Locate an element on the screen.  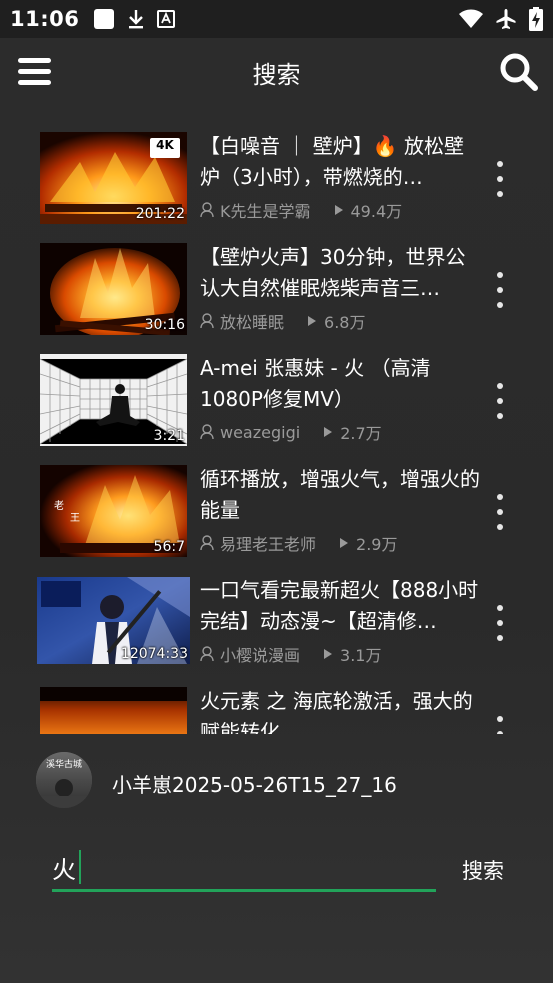
video-thumbnail: 12074:33 is located at coordinates (113, 620).